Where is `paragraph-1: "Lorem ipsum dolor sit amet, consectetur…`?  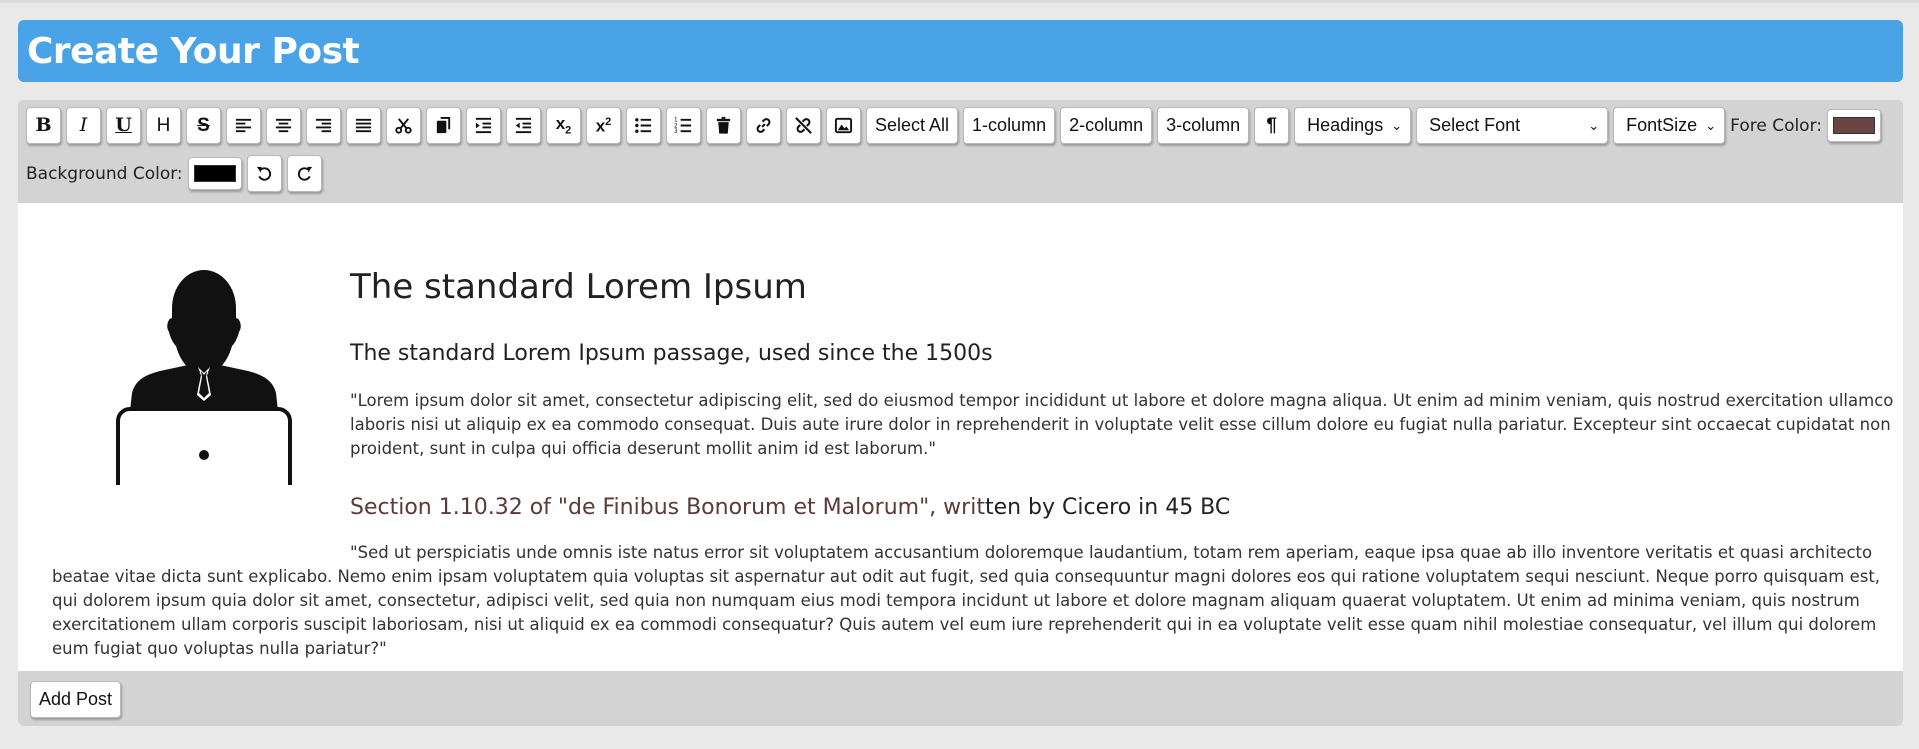
paragraph-1: "Lorem ipsum dolor sit amet, consectetur… is located at coordinates (1122, 424).